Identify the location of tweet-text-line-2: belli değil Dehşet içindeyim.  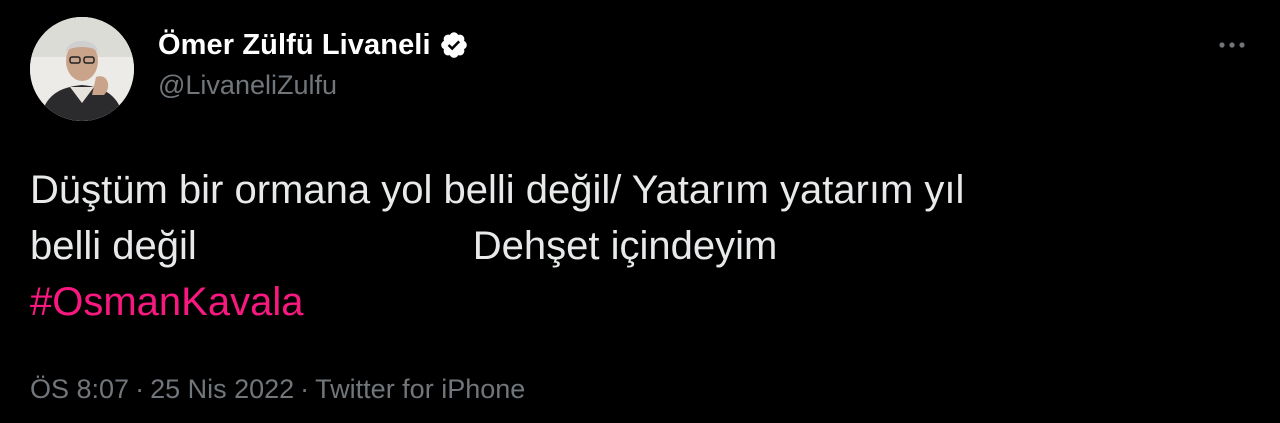
(635, 246).